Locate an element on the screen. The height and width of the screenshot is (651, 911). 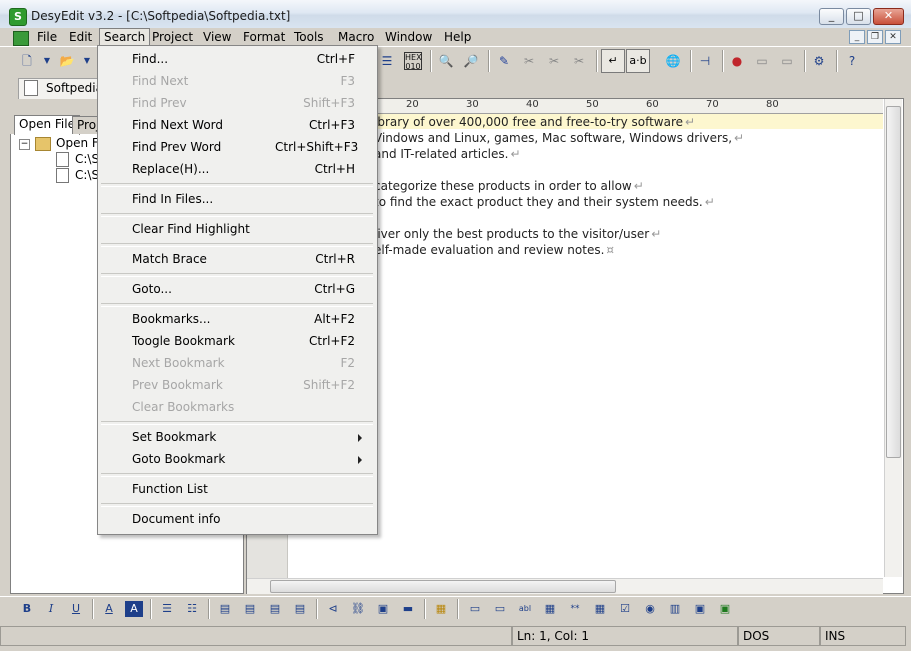
align-center-icon: ▤ is located at coordinates (250, 609).